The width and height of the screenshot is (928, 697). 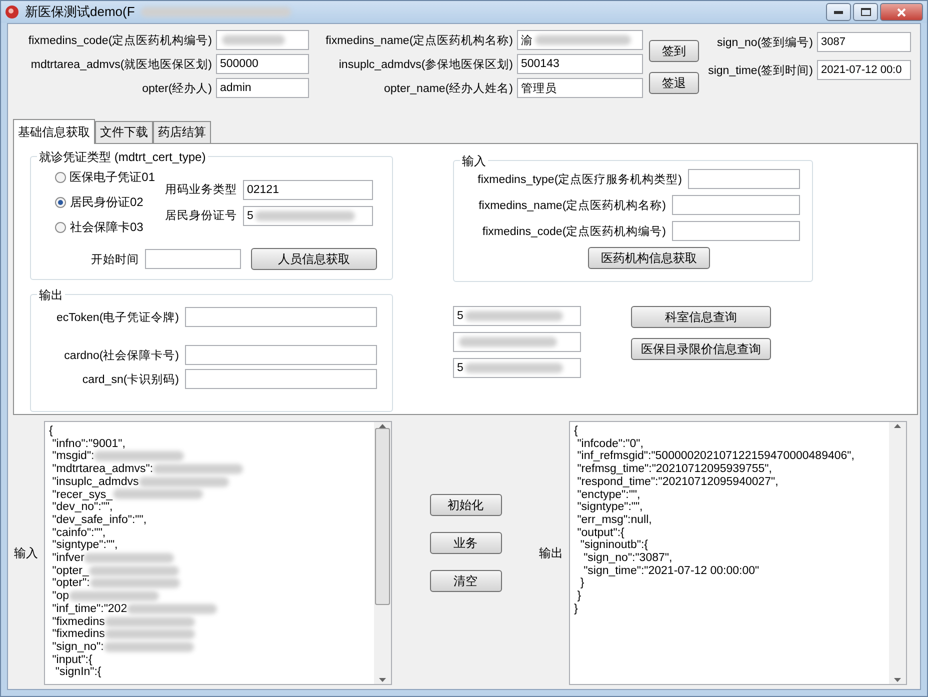 I want to click on code-line: "mdtrtarea_admvs":, so click(x=209, y=469).